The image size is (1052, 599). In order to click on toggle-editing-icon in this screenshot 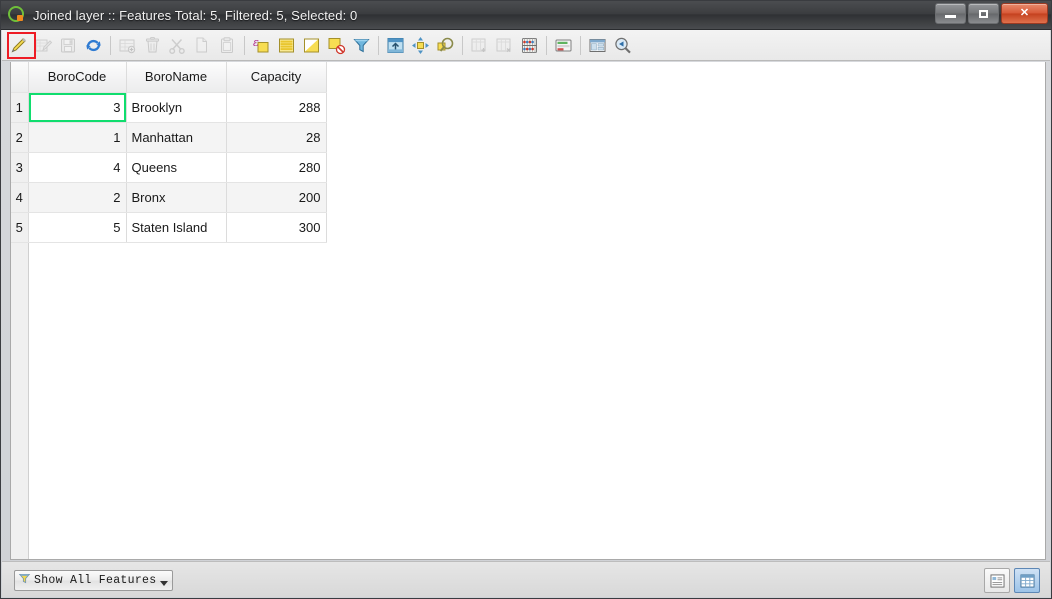, I will do `click(18, 45)`.